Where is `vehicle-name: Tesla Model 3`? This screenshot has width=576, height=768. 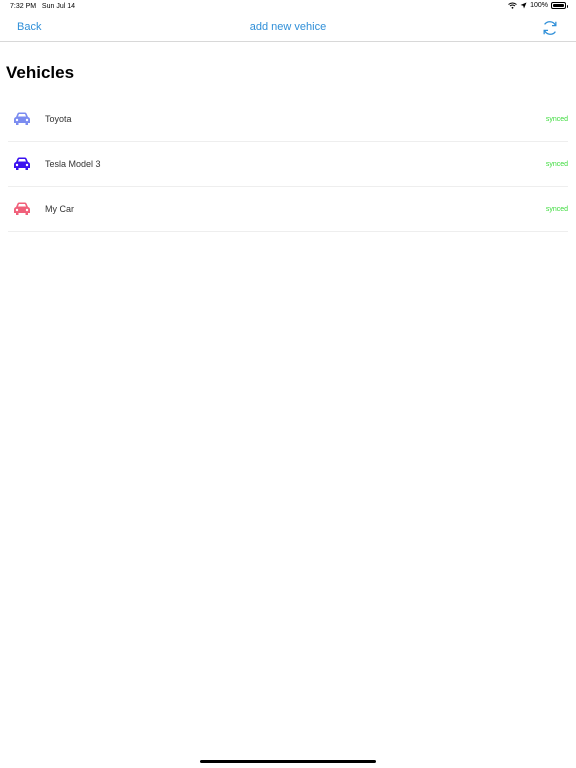
vehicle-name: Tesla Model 3 is located at coordinates (73, 164).